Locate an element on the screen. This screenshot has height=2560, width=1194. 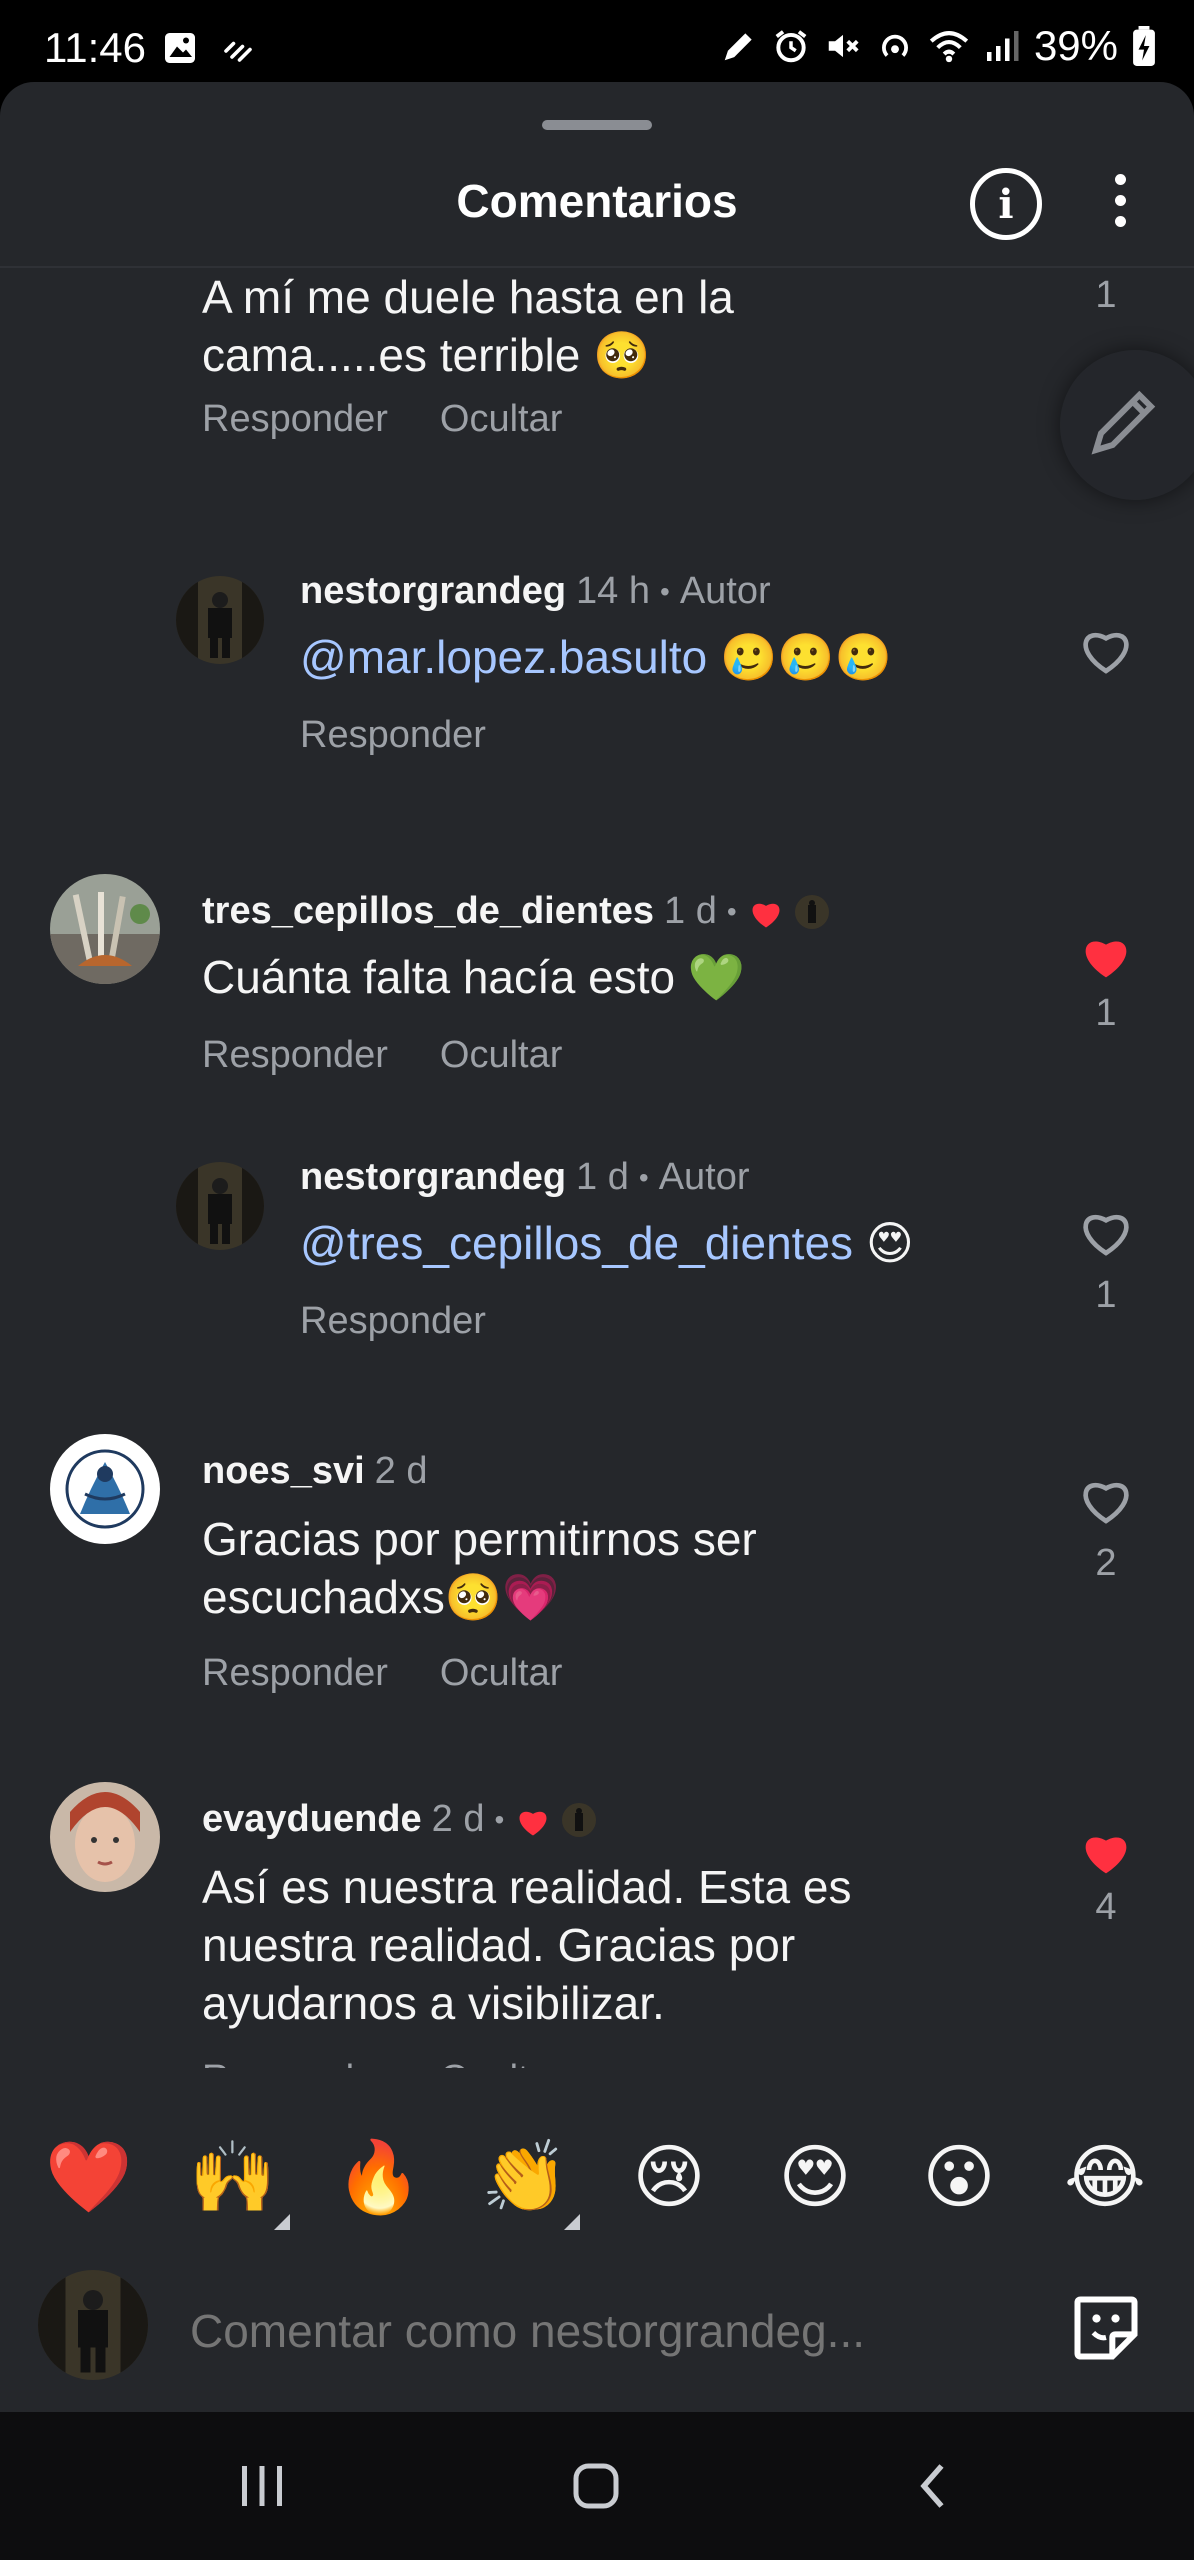
emoji-heart-button: ❤️ is located at coordinates (89, 2177).